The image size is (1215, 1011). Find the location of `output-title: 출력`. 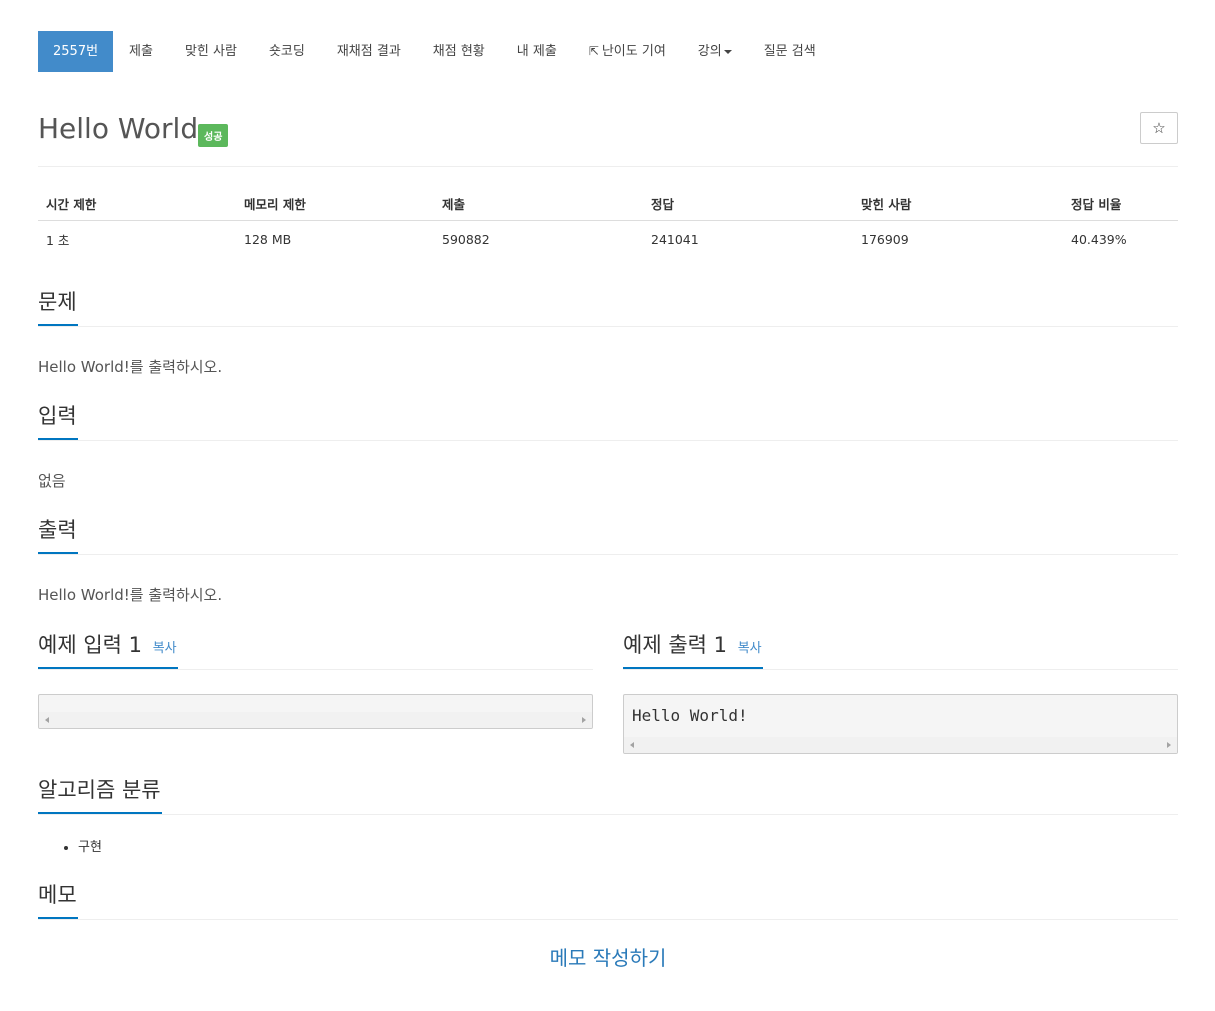

output-title: 출력 is located at coordinates (58, 534).